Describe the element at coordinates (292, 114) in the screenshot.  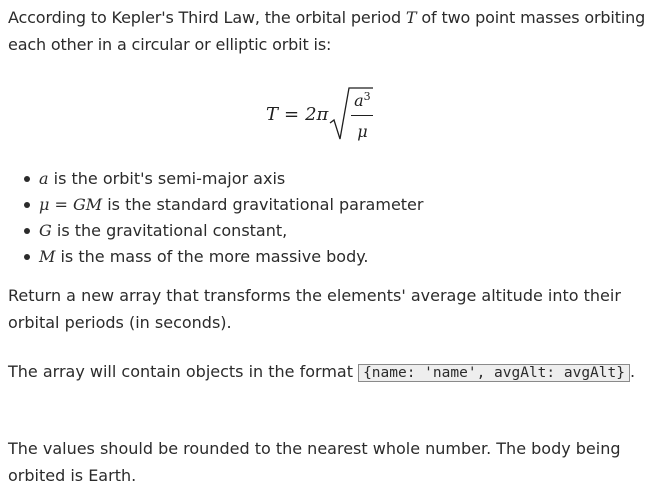
I see `formula-equals: =` at that location.